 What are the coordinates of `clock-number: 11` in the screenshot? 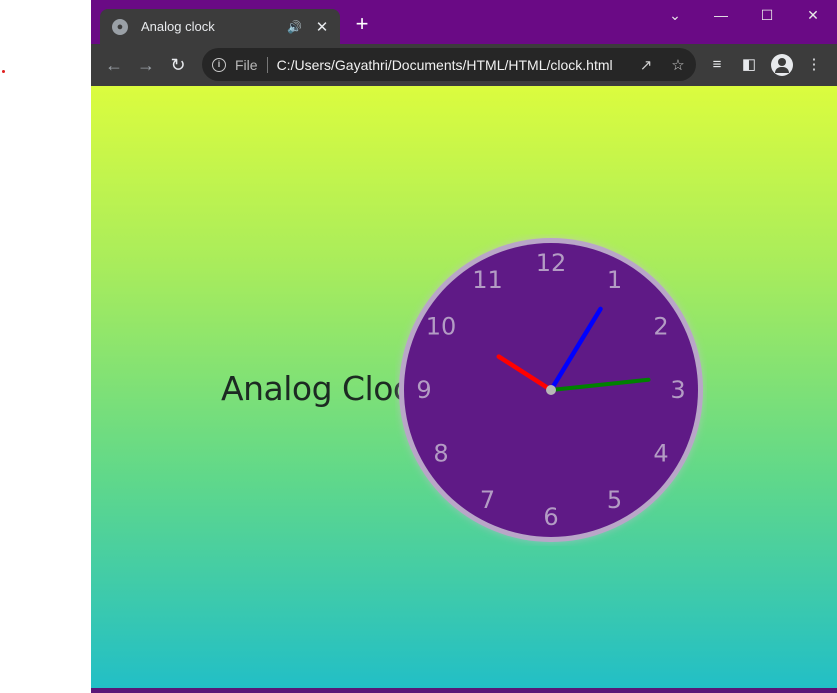 It's located at (487, 280).